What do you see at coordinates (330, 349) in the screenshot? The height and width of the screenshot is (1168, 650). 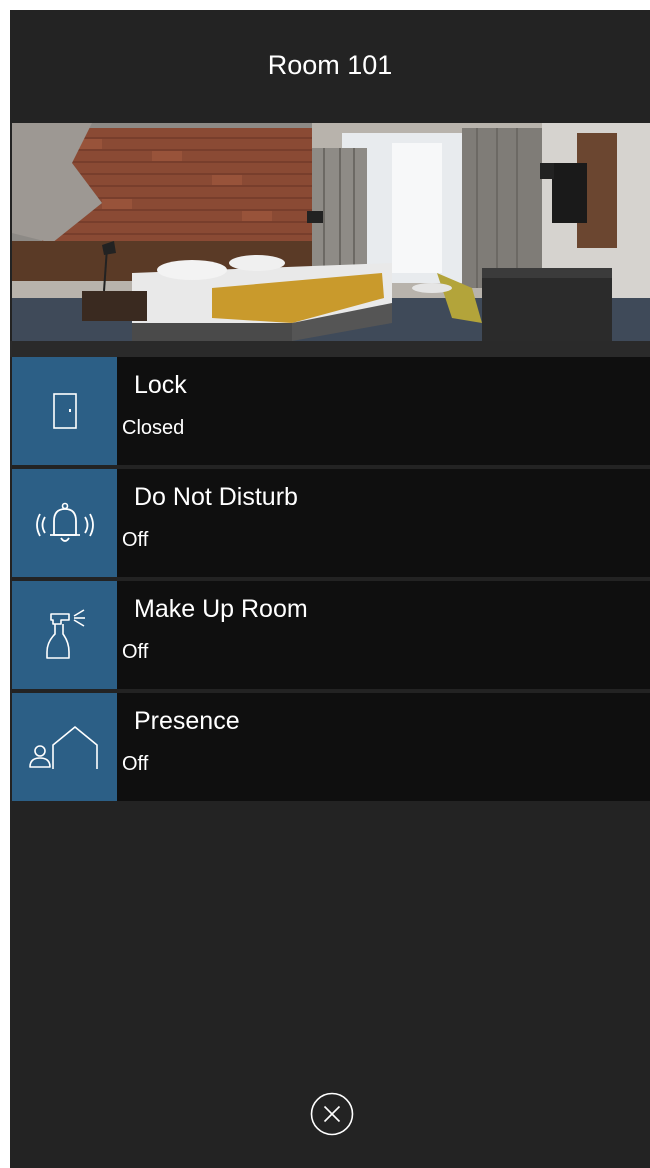 I see `divider` at bounding box center [330, 349].